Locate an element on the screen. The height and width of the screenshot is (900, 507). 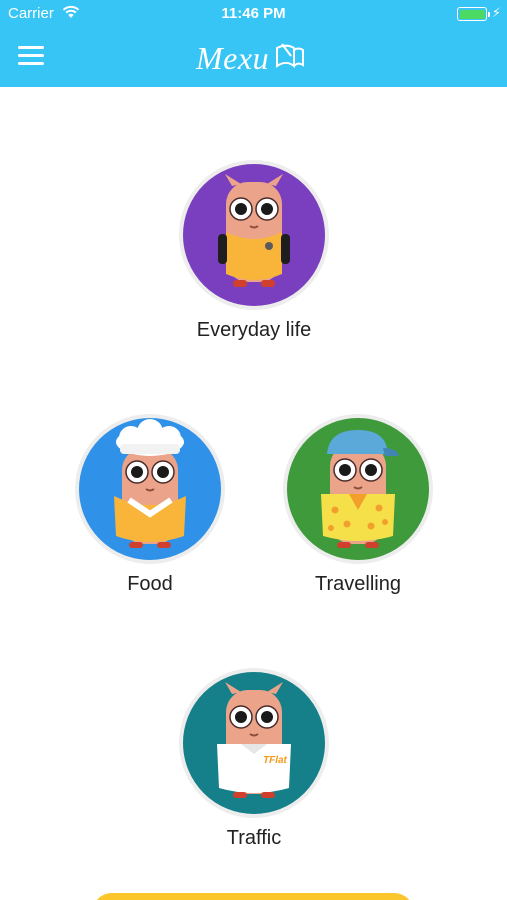
category-travelling: Travelling is located at coordinates (358, 505).